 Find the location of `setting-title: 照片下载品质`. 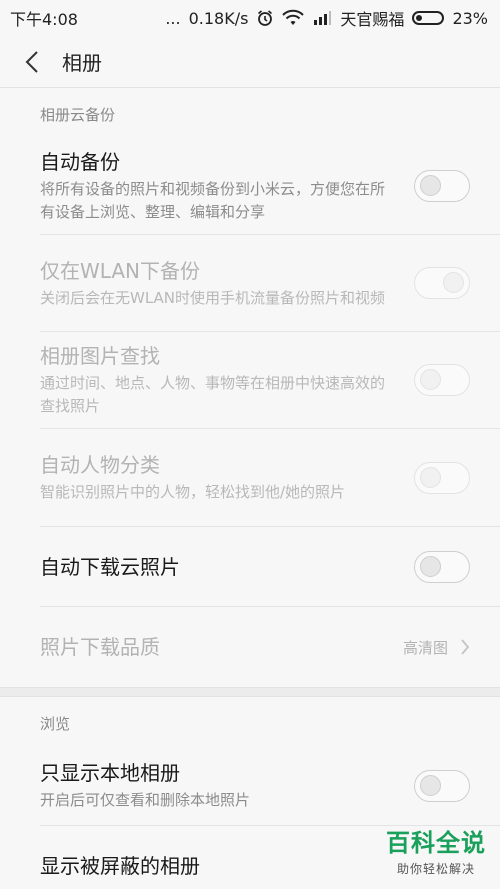

setting-title: 照片下载品质 is located at coordinates (100, 647).